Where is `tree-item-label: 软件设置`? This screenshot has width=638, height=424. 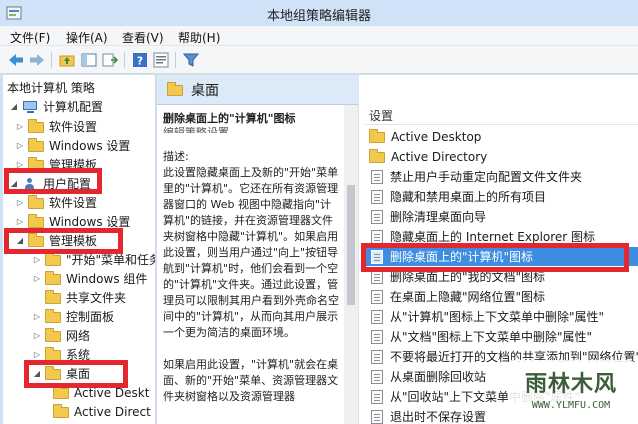
tree-item-label: 软件设置 is located at coordinates (73, 203).